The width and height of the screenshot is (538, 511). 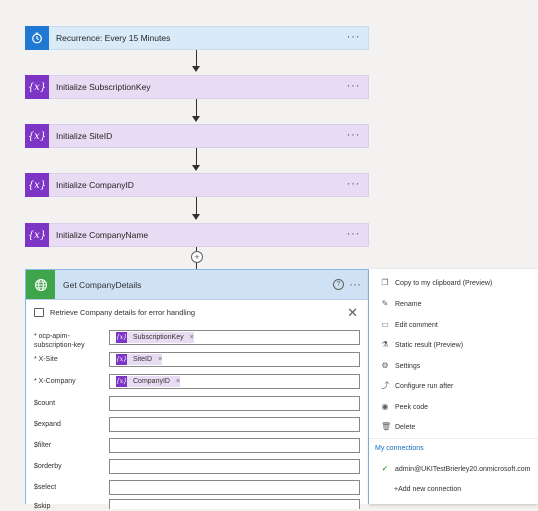 I want to click on menu-item-static-result: ⚗ Static result (Preview), so click(x=422, y=345).